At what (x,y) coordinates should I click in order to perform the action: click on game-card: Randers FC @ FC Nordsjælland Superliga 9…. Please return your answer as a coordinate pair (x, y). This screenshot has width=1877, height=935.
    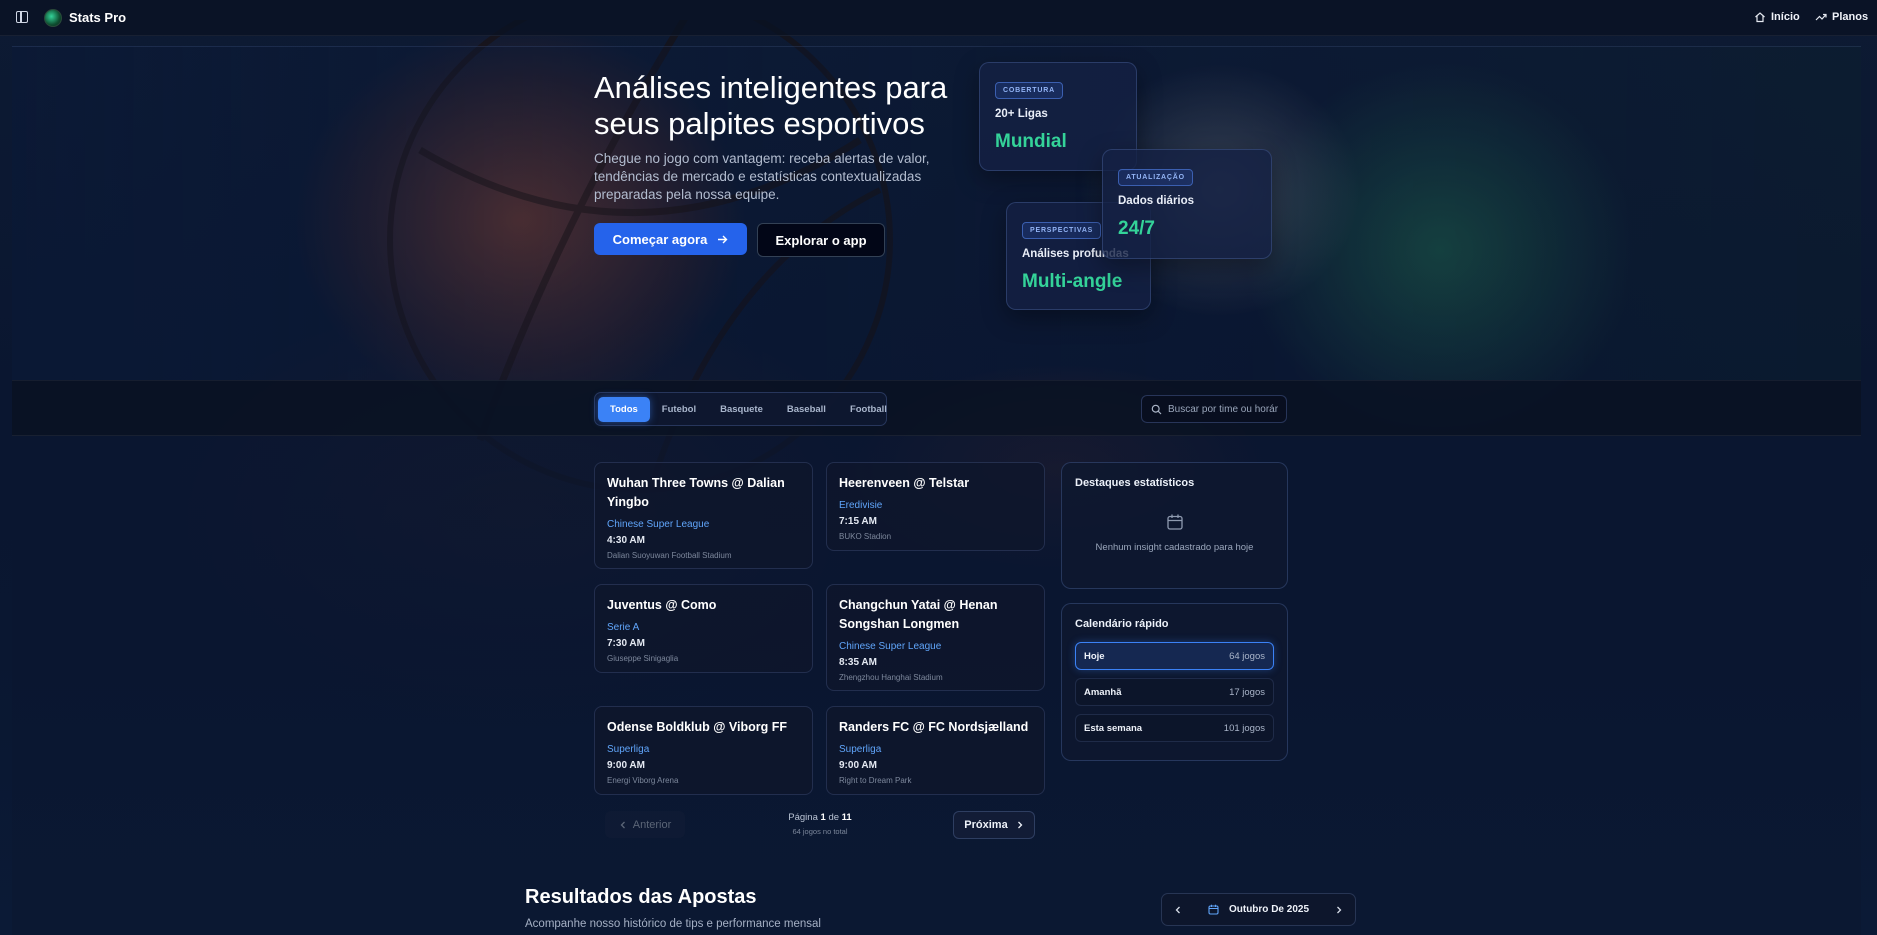
    Looking at the image, I should click on (935, 750).